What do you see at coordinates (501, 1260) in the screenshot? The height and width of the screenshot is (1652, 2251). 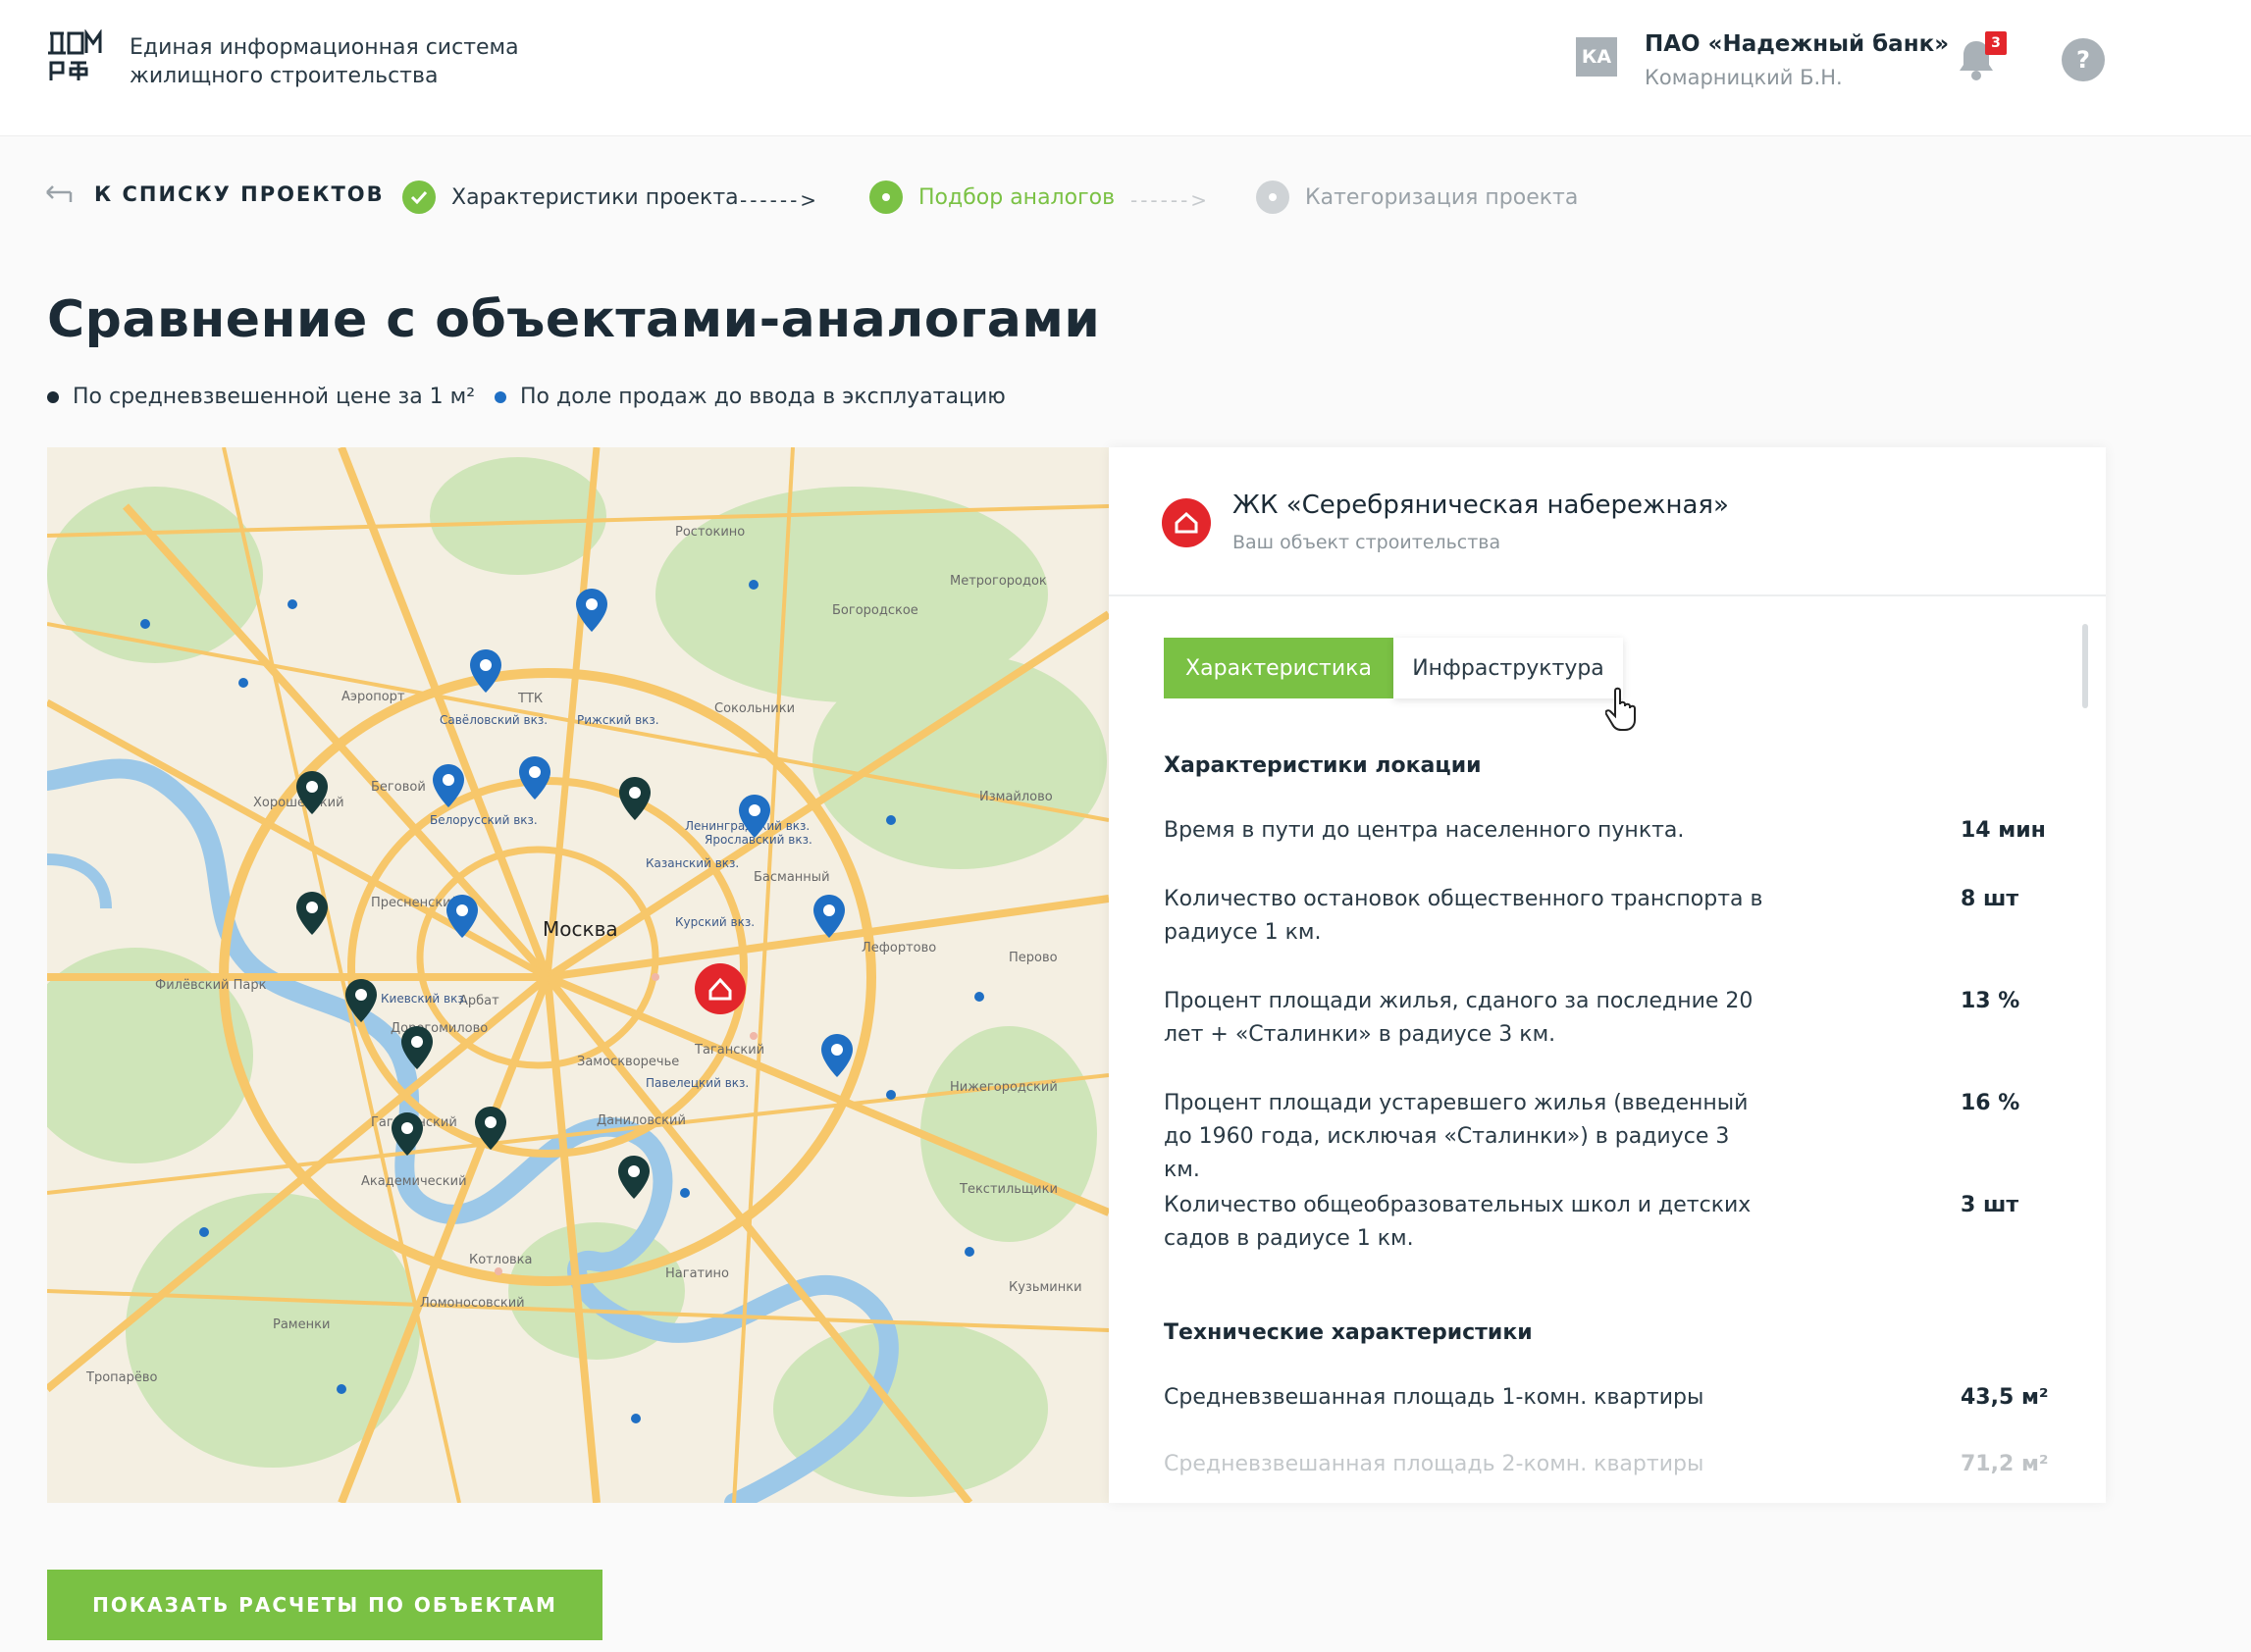 I see `map-label: Котловка` at bounding box center [501, 1260].